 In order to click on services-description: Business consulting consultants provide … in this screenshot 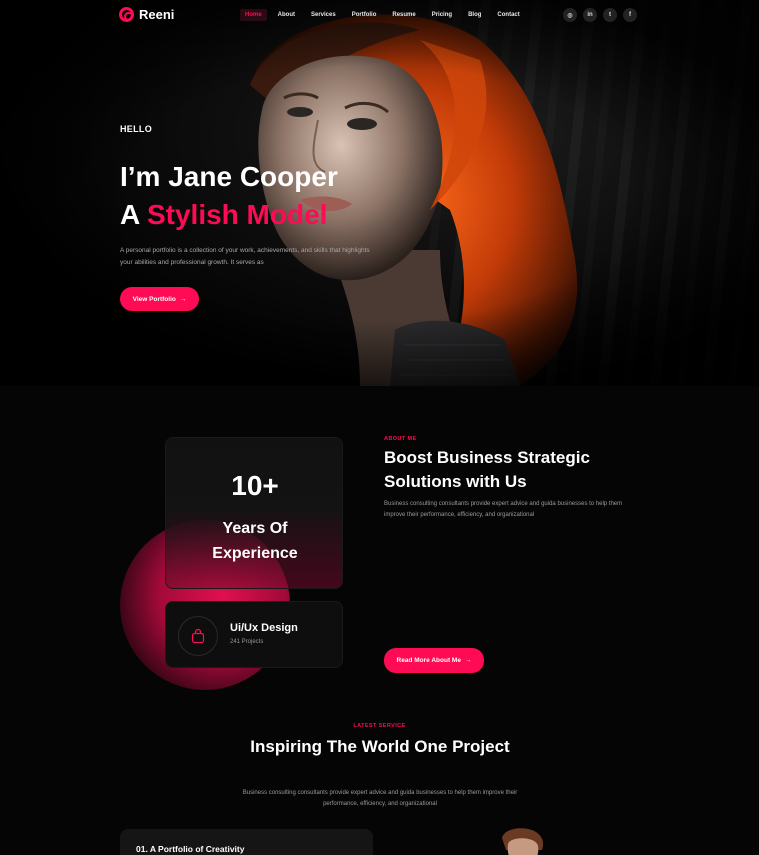, I will do `click(380, 798)`.